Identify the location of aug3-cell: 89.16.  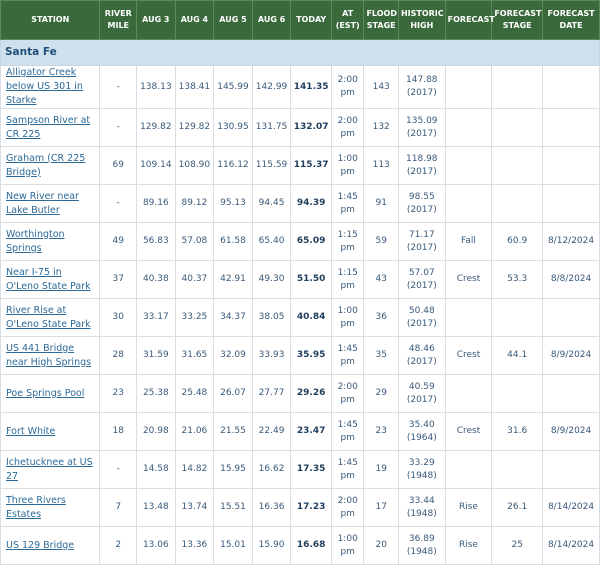
(156, 203).